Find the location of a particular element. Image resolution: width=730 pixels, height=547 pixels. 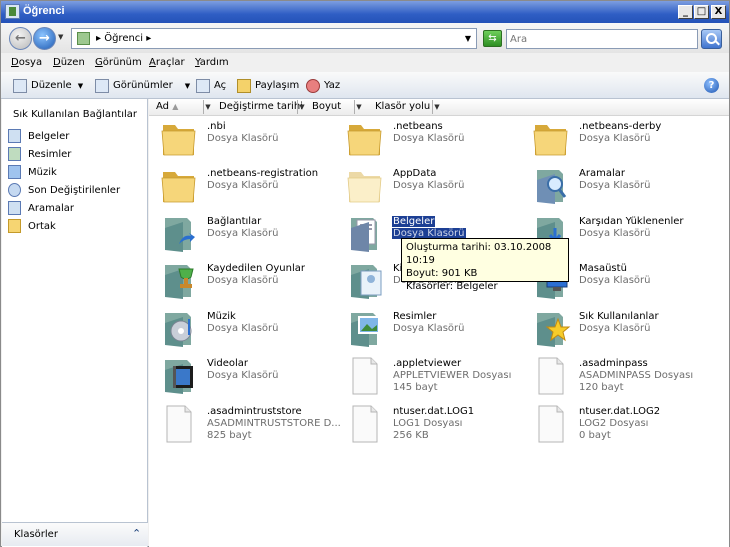

games-folder-icon is located at coordinates (179, 281).